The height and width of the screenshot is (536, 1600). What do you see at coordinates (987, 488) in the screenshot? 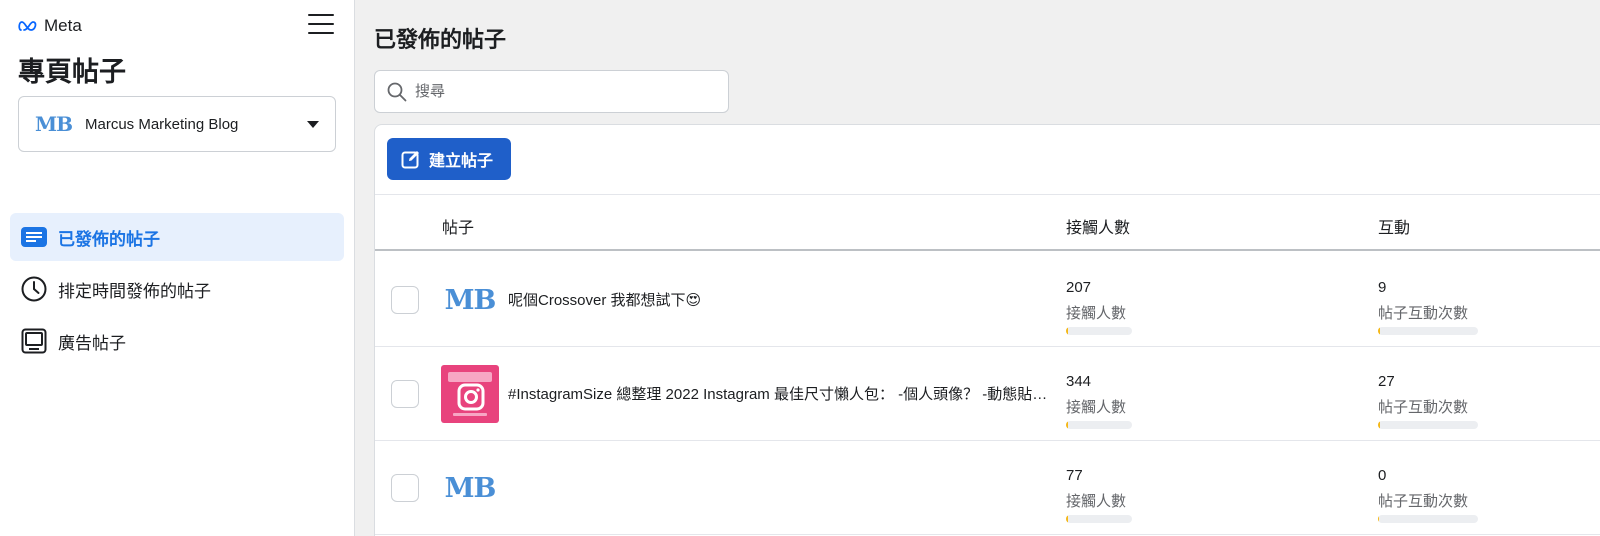
I see `table-row: MB 77 接觸人數 0 帖子互動次數` at bounding box center [987, 488].